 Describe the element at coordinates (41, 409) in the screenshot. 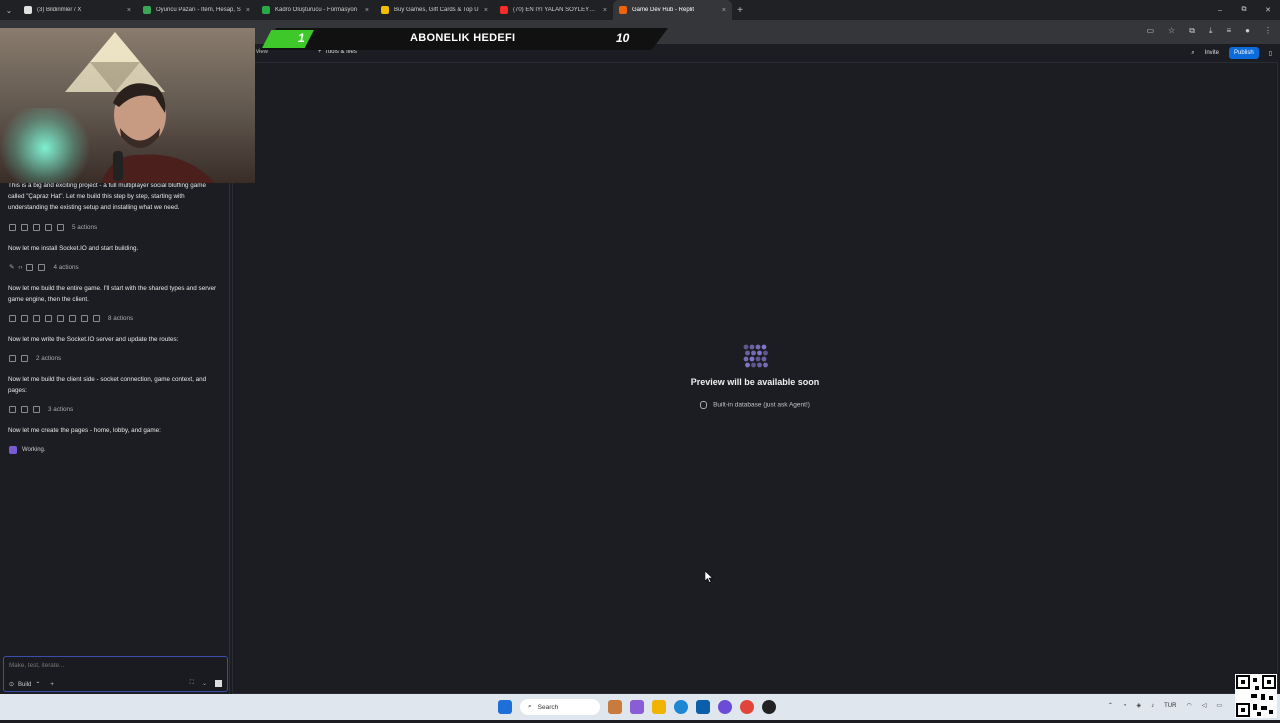

I see `actions-summary: 3 actions` at that location.